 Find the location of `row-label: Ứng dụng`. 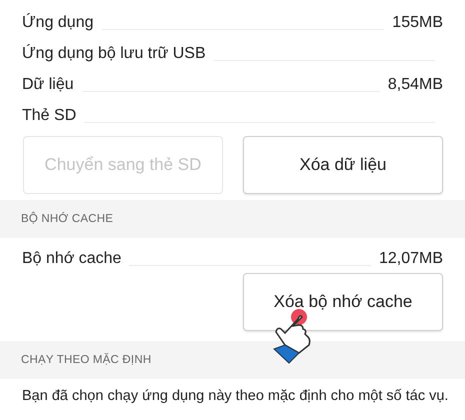

row-label: Ứng dụng is located at coordinates (58, 23).